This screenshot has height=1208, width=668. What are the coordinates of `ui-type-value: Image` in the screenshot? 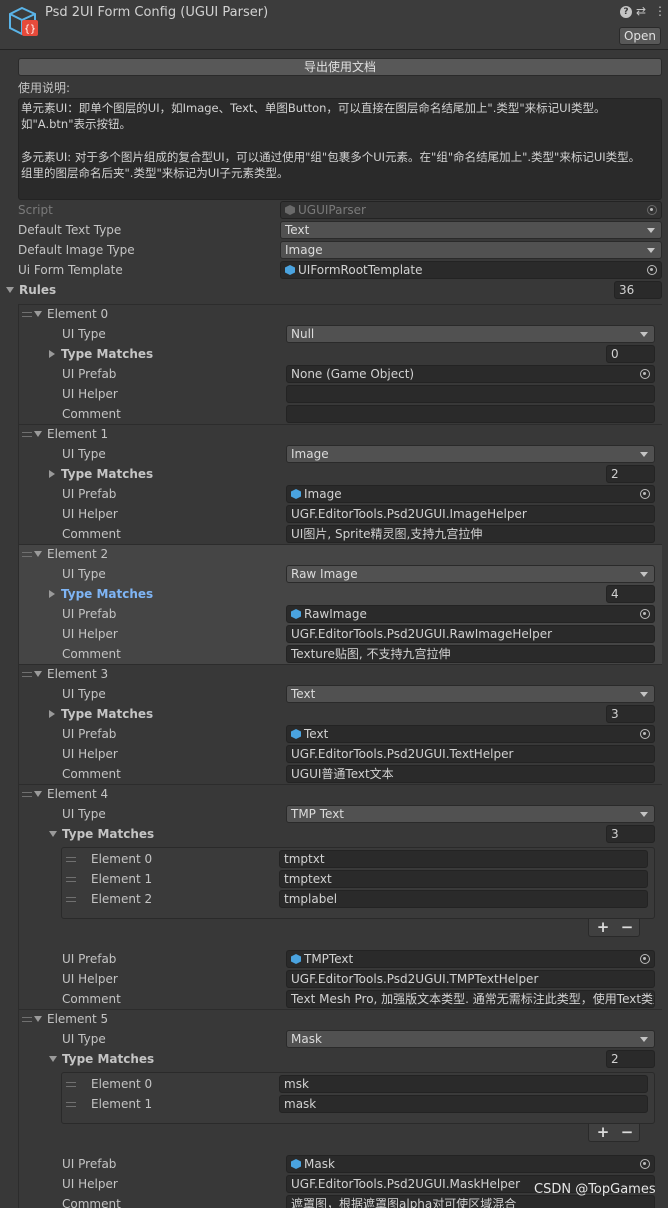 It's located at (310, 454).